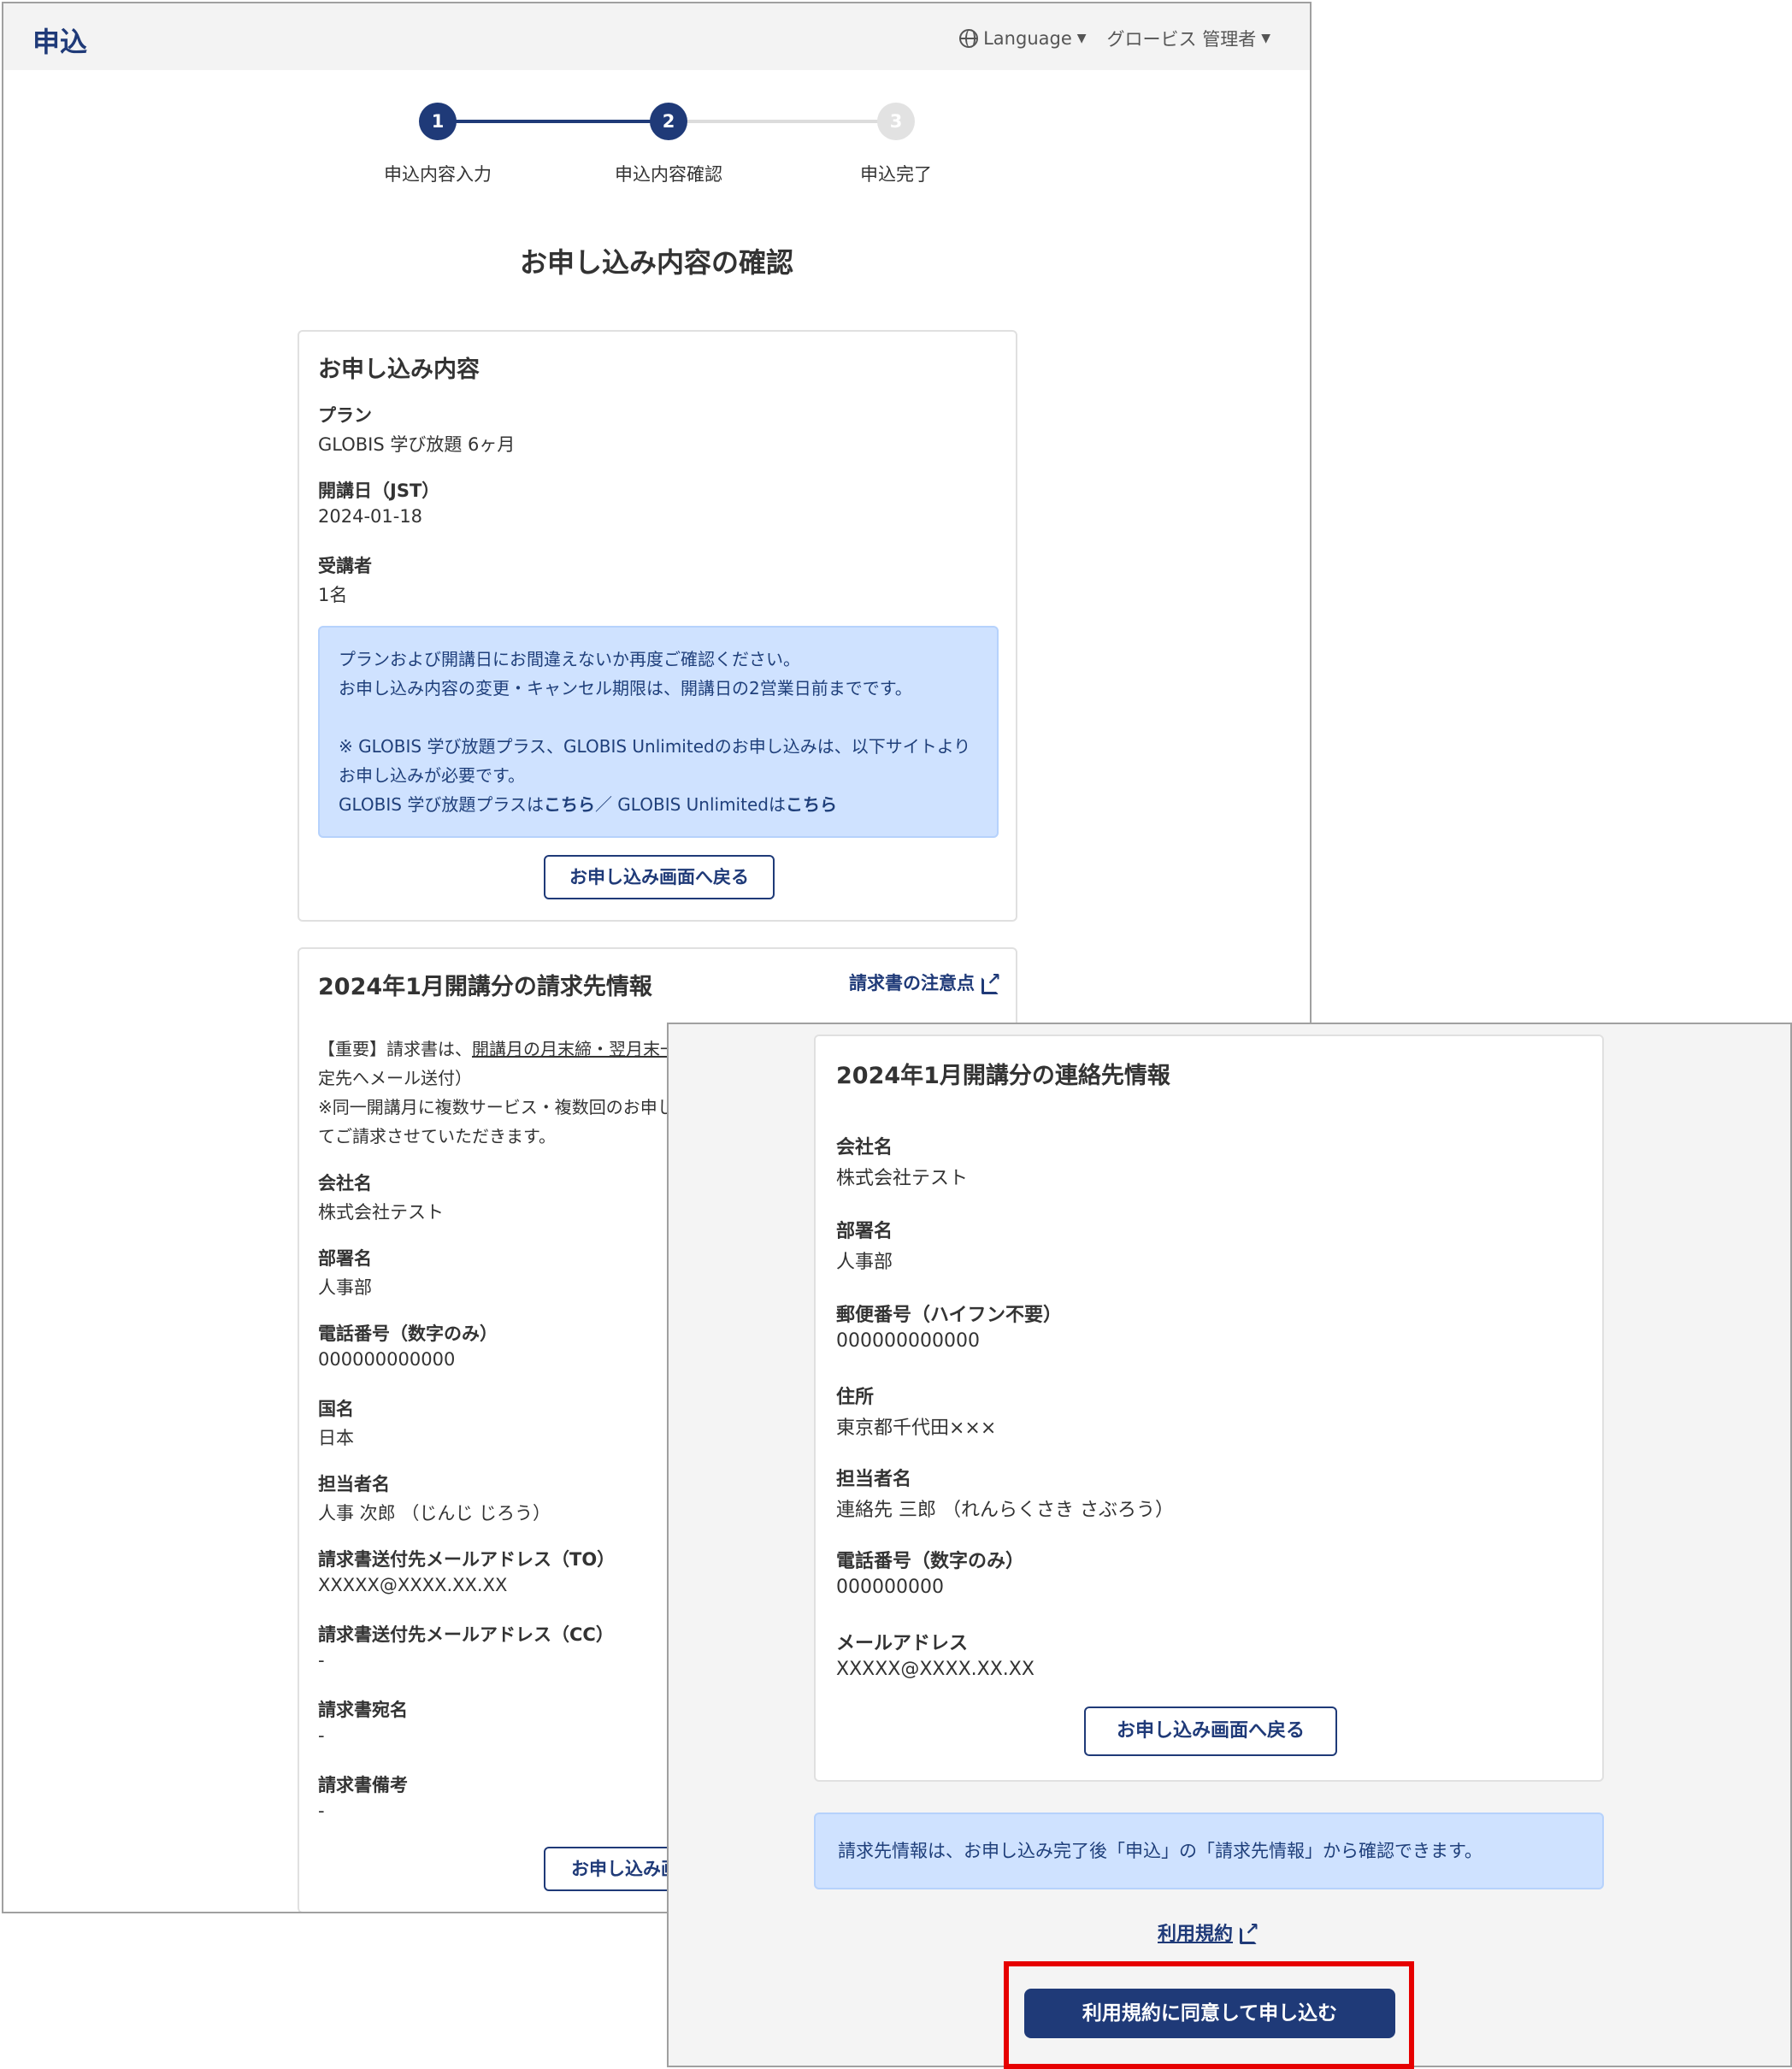  What do you see at coordinates (1181, 39) in the screenshot?
I see `user-label: グロービス 管理者` at bounding box center [1181, 39].